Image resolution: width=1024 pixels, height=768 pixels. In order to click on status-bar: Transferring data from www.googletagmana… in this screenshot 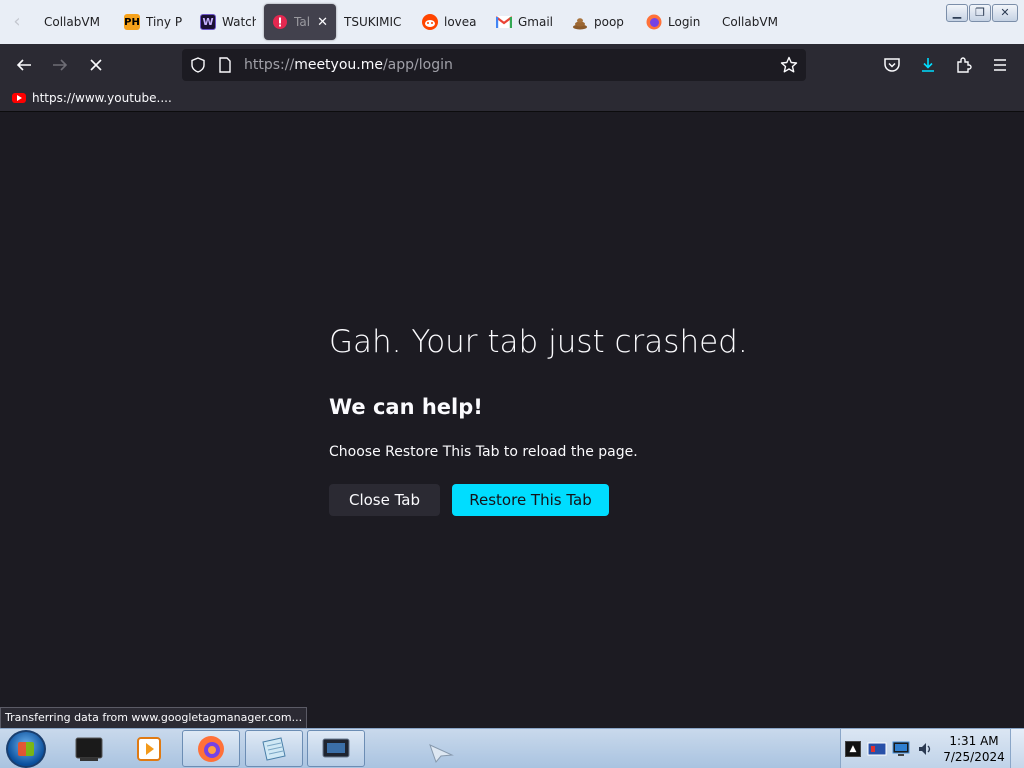, I will do `click(154, 718)`.